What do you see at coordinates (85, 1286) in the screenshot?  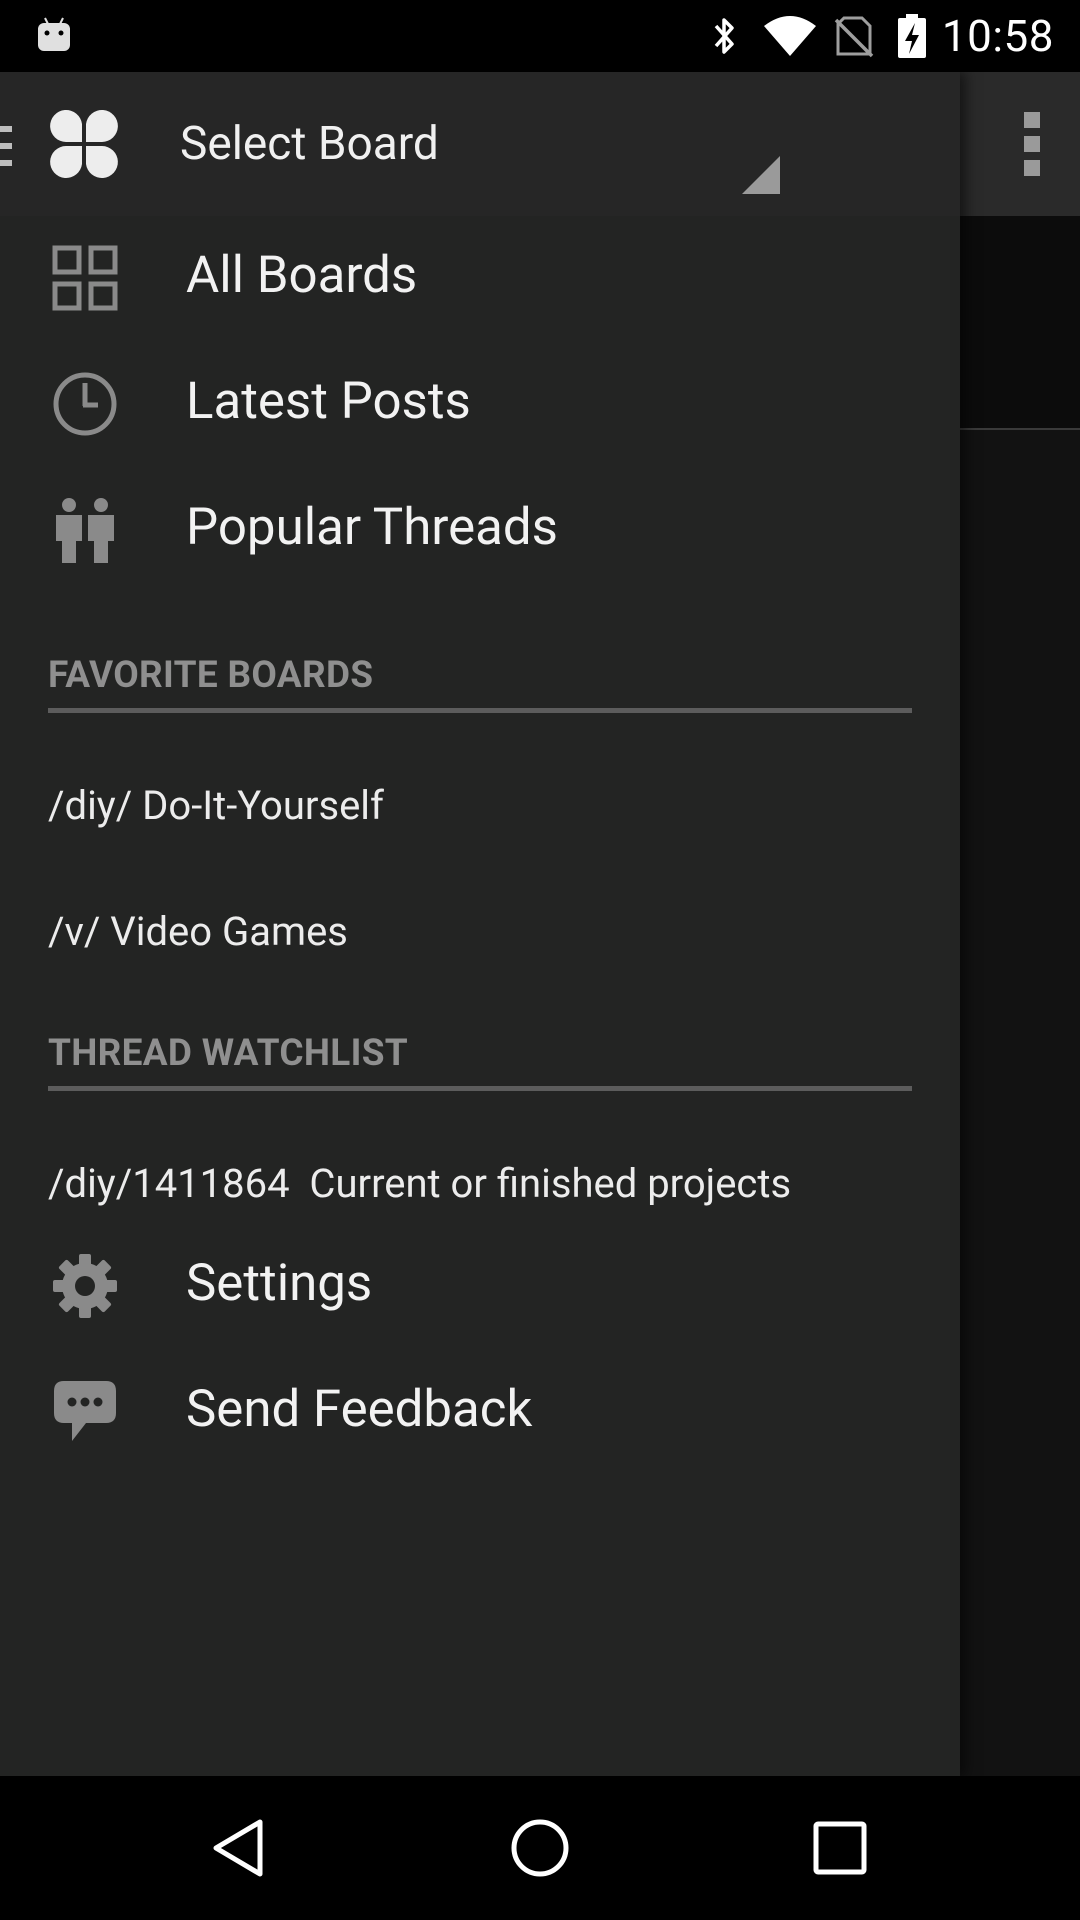 I see `gear-icon` at bounding box center [85, 1286].